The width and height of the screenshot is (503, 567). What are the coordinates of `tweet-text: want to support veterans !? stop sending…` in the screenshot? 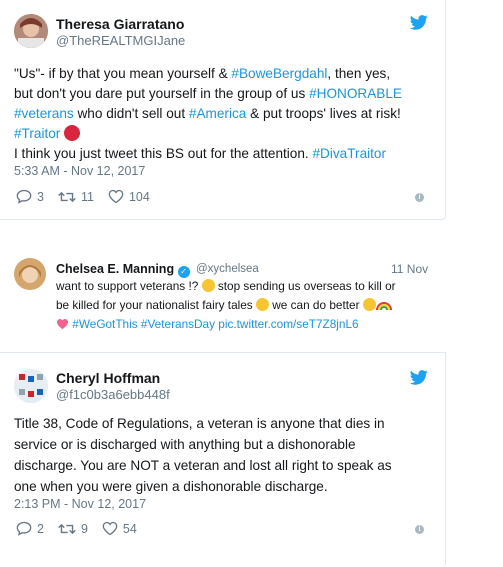 It's located at (248, 305).